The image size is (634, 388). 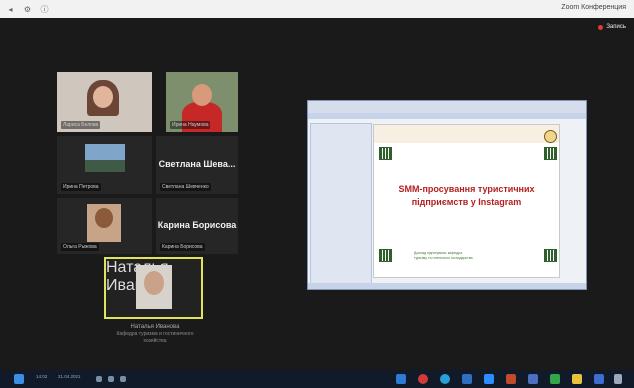 What do you see at coordinates (182, 247) in the screenshot?
I see `participant-name: Карина Борисова` at bounding box center [182, 247].